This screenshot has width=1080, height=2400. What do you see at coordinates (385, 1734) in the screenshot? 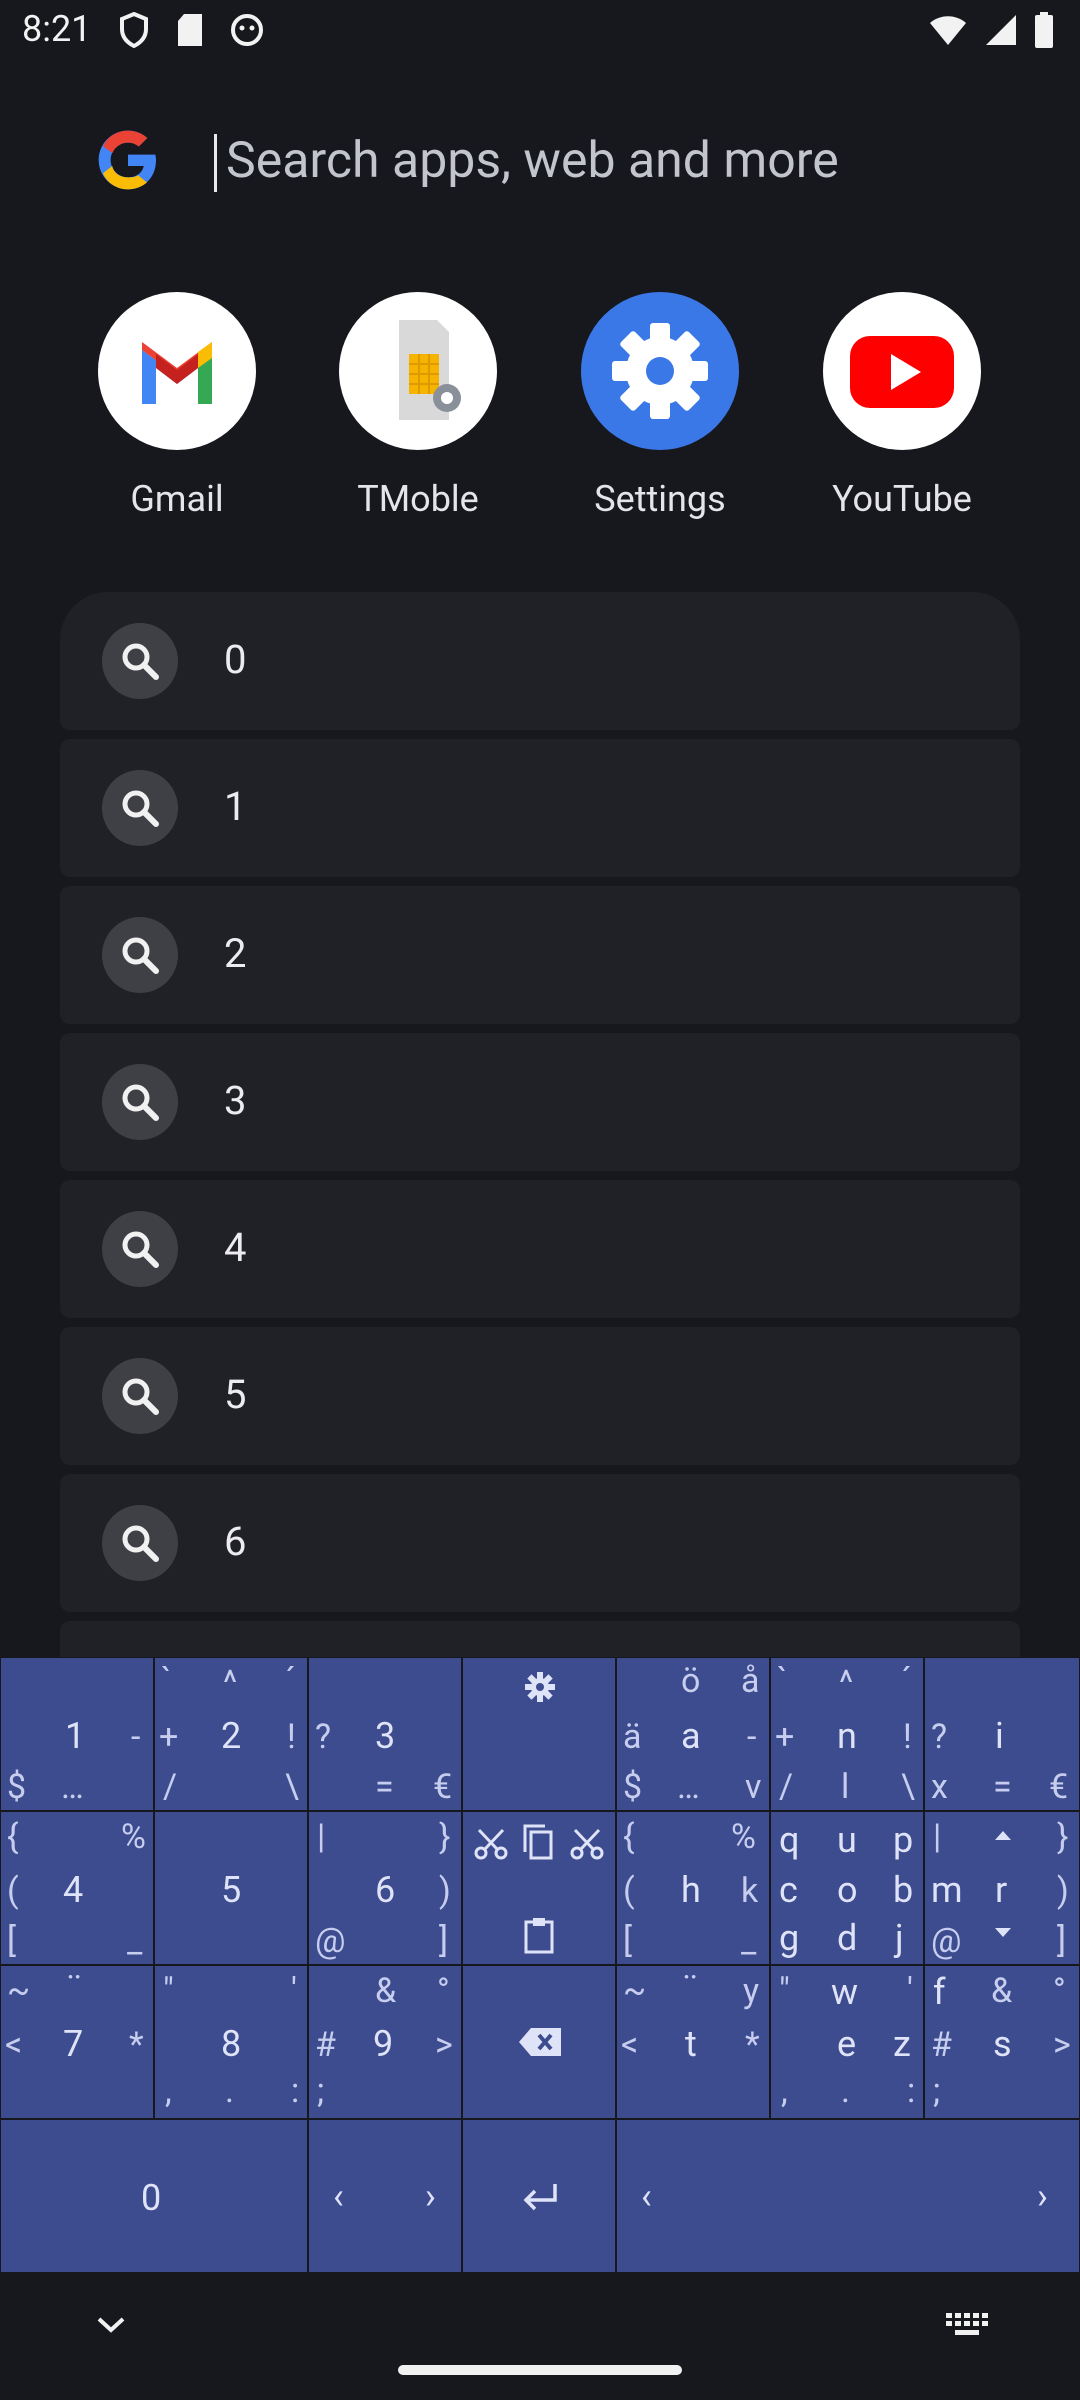
I see `key-3: ? 3 = €` at bounding box center [385, 1734].